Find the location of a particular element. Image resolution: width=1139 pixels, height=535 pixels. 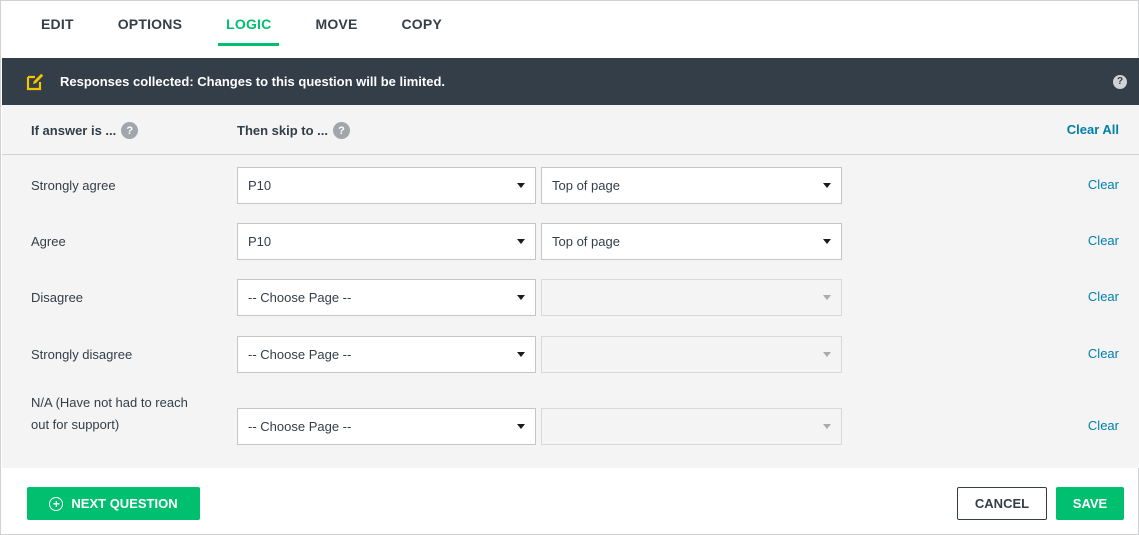

edit-icon is located at coordinates (35, 82).